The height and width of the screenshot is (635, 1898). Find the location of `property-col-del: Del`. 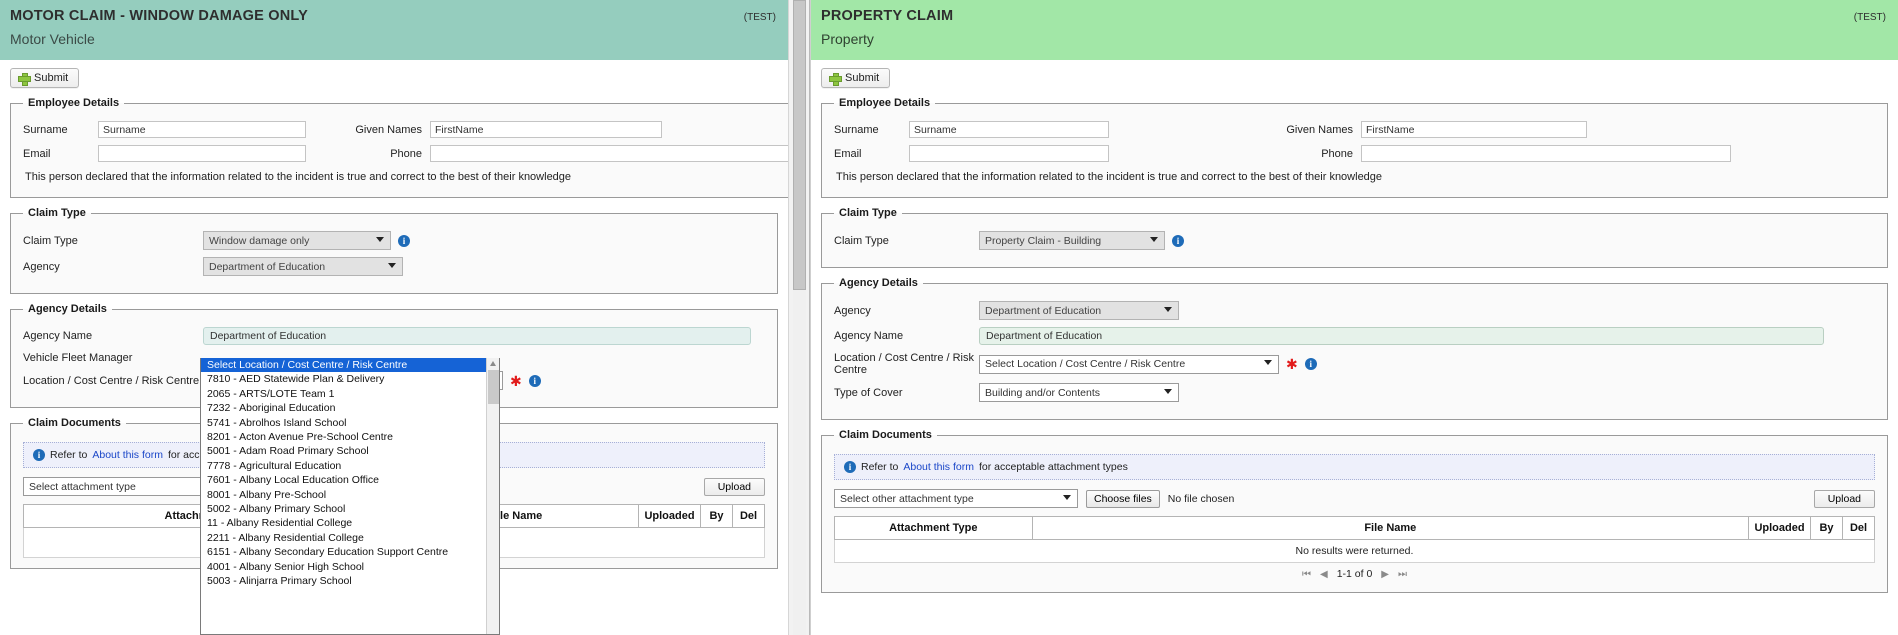

property-col-del: Del is located at coordinates (1858, 528).